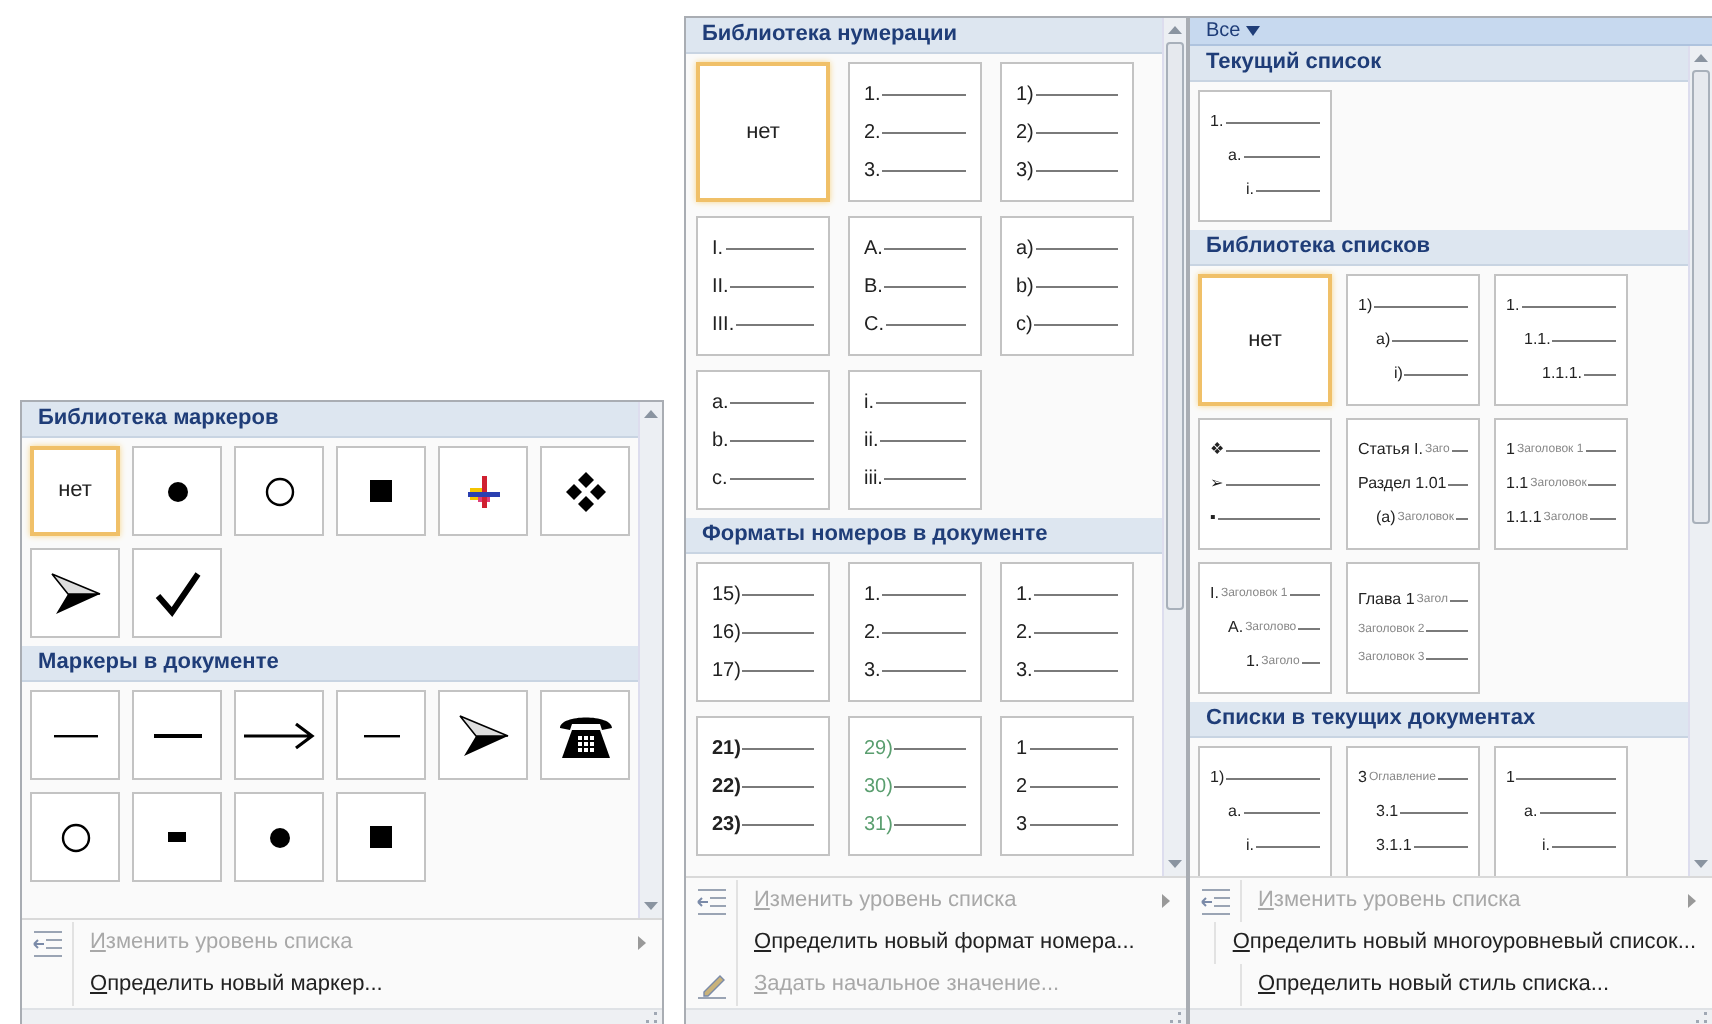  Describe the element at coordinates (763, 440) in the screenshot. I see `list-style-tile: a. b. c.` at that location.